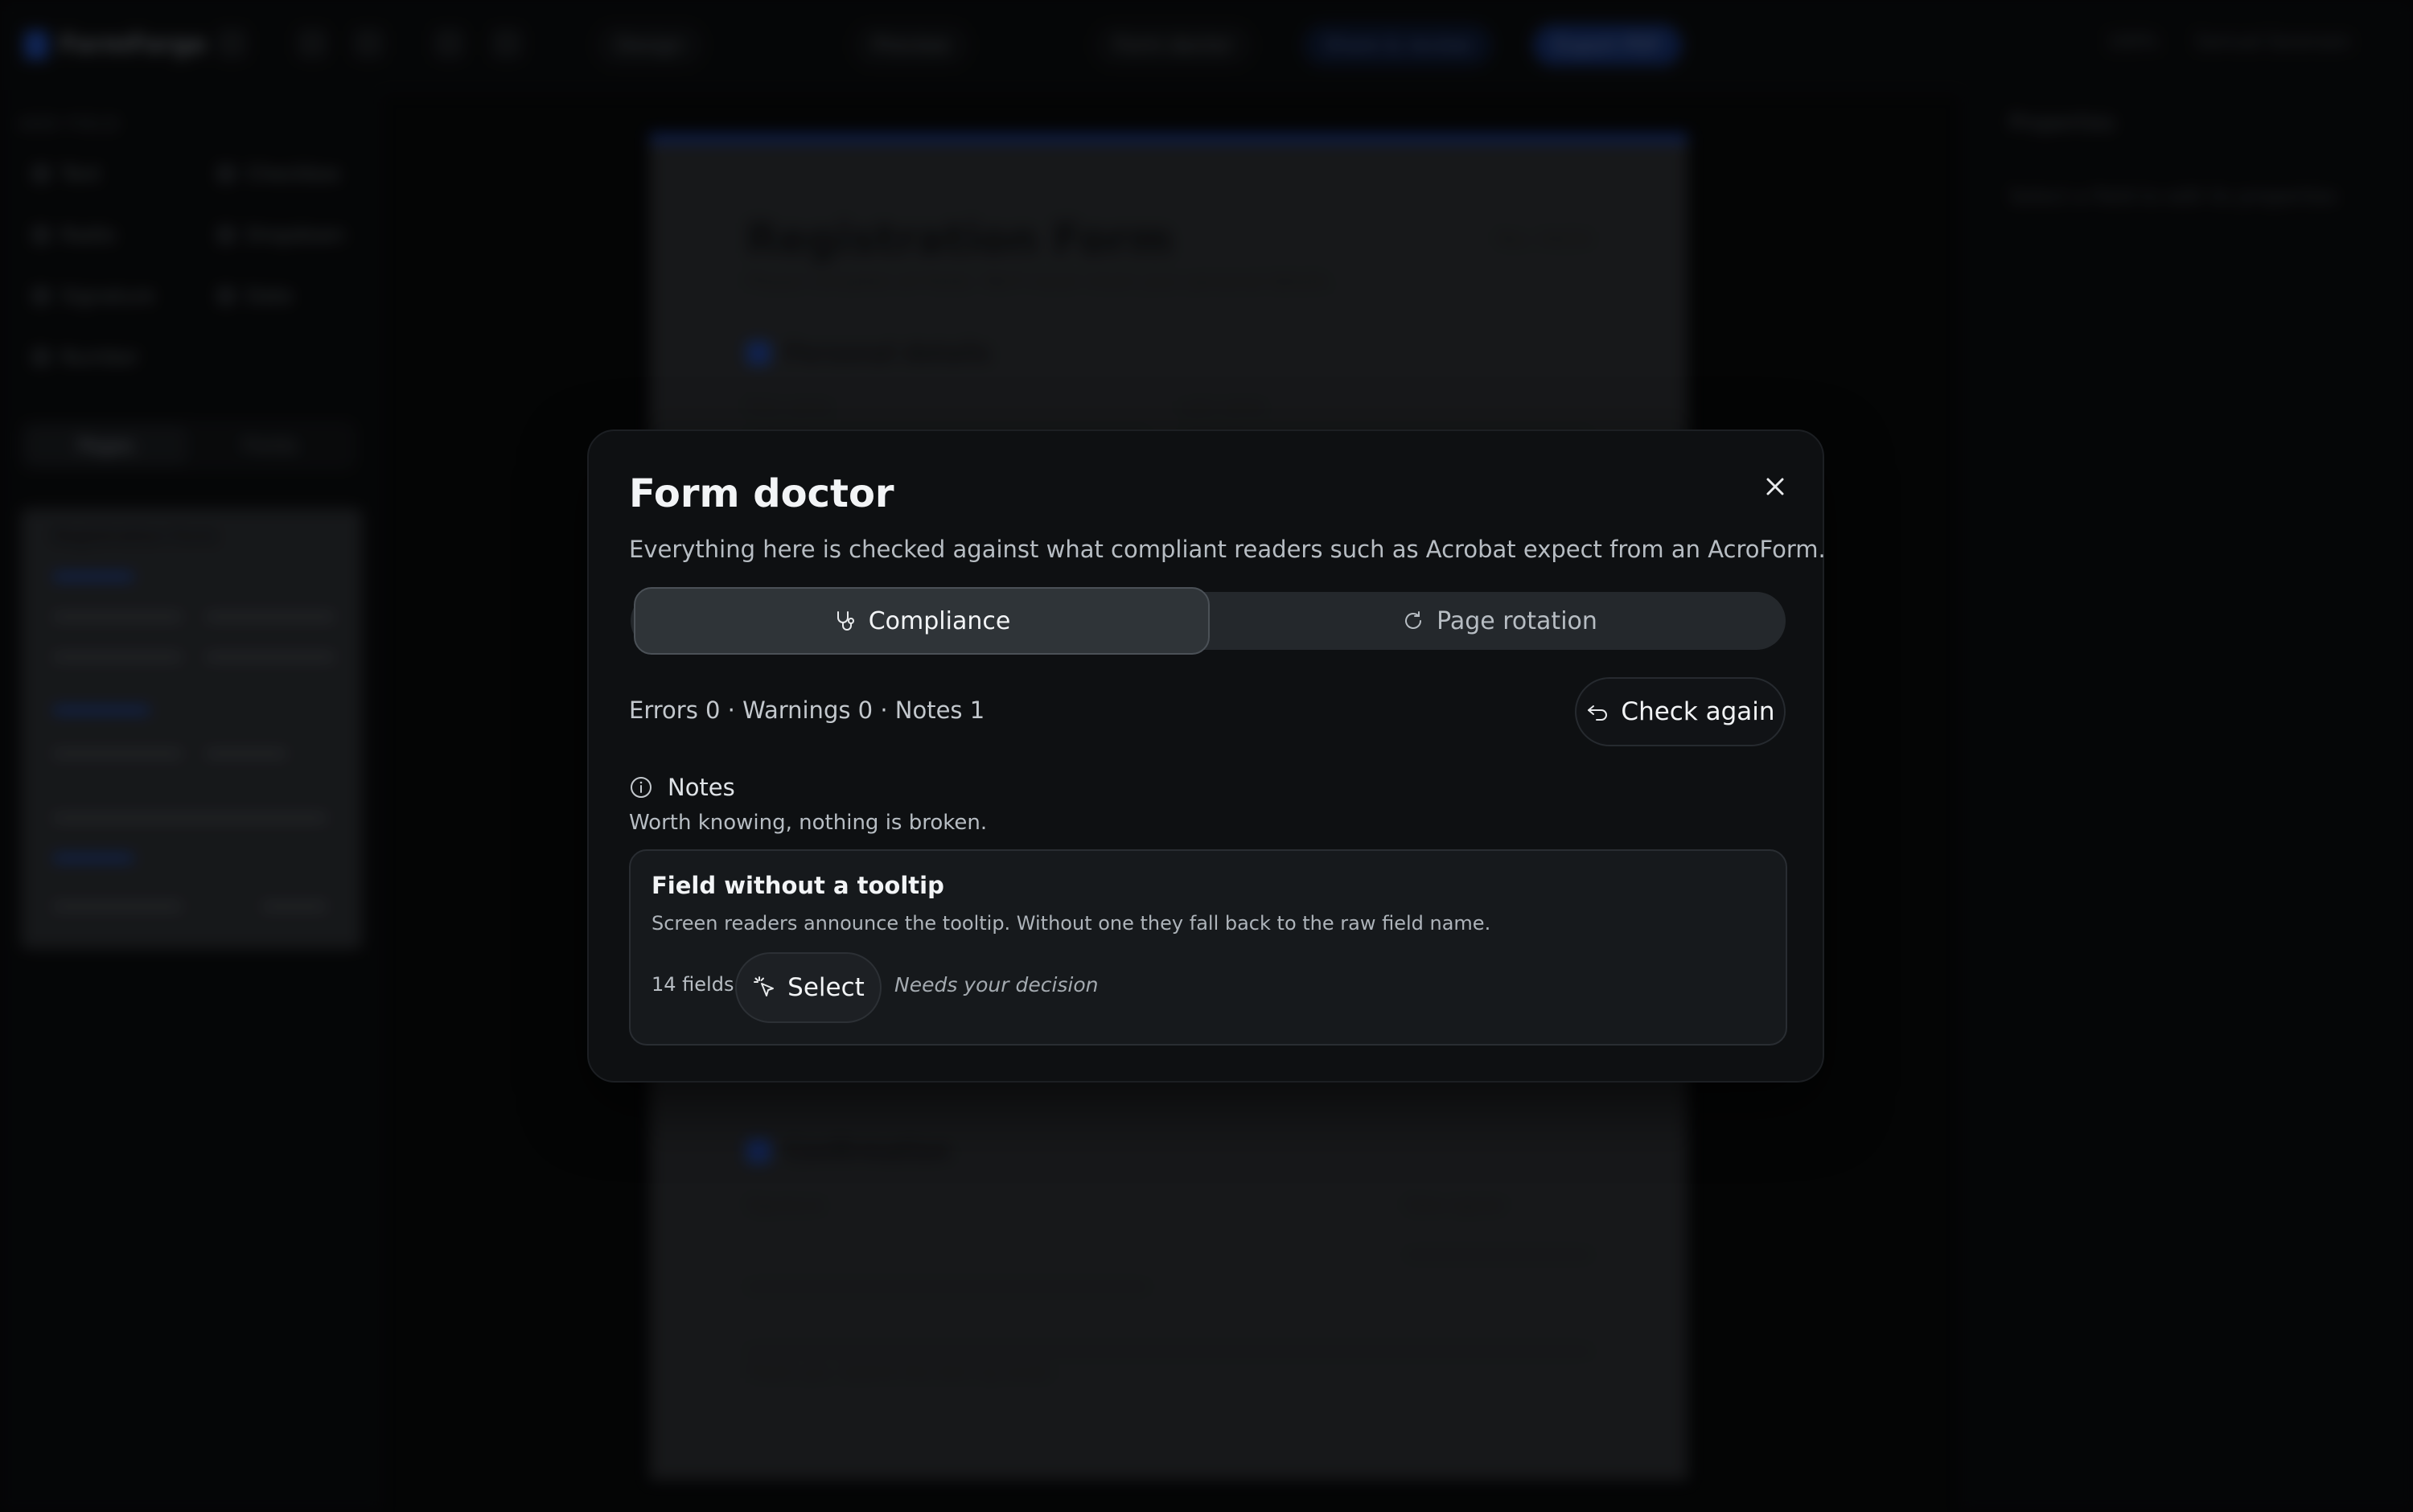 The height and width of the screenshot is (1512, 2413). What do you see at coordinates (761, 494) in the screenshot?
I see `dialog-title: Form doctor` at bounding box center [761, 494].